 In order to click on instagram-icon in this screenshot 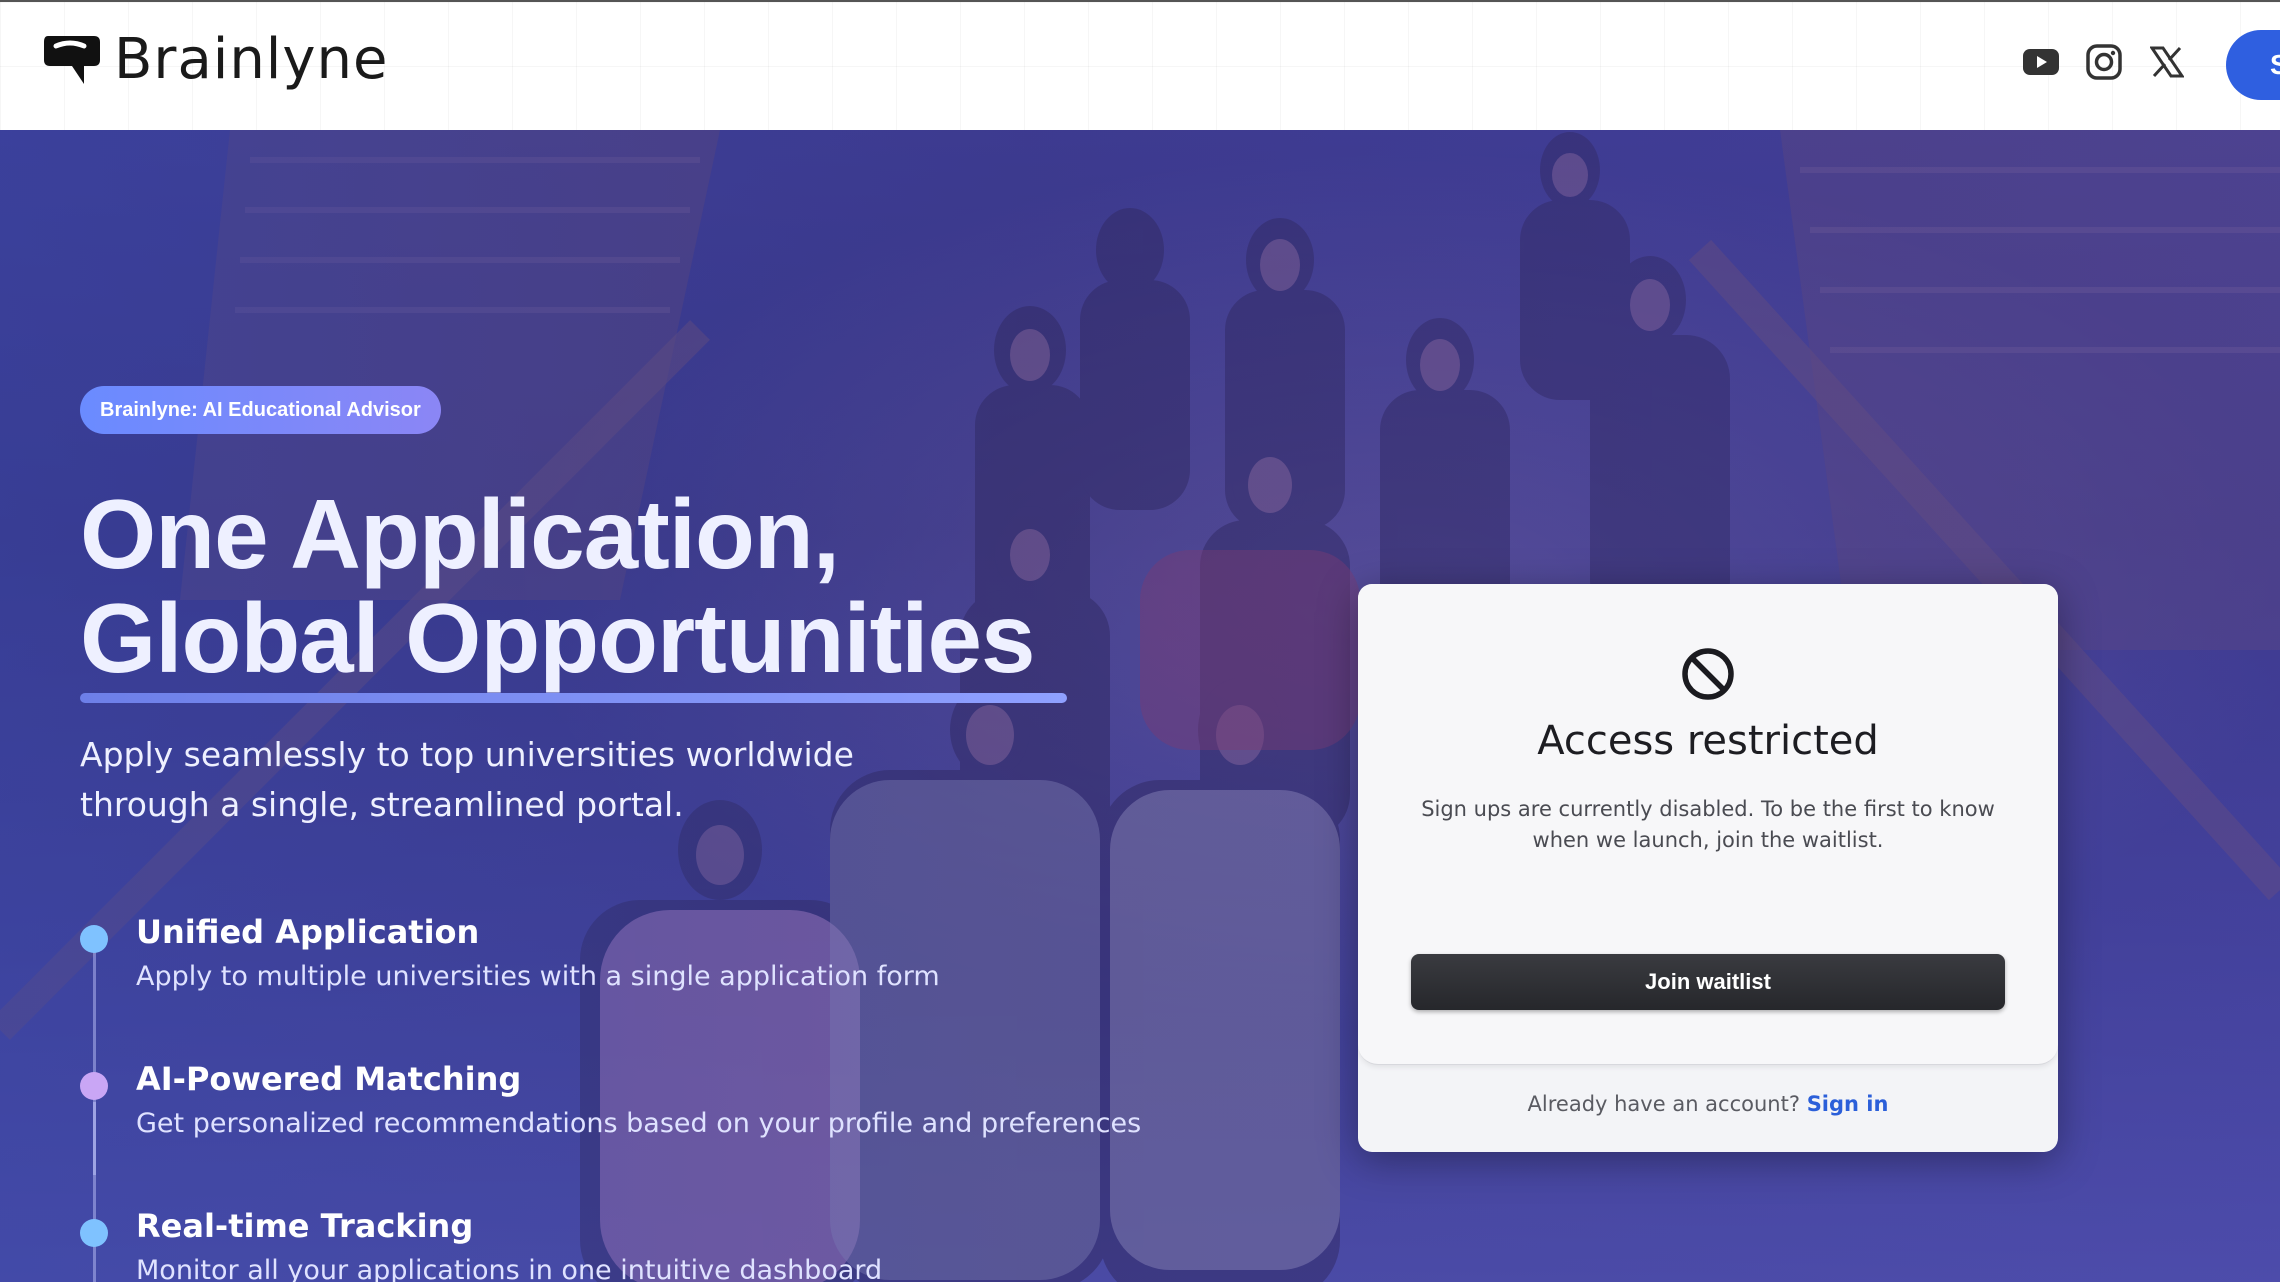, I will do `click(2104, 62)`.